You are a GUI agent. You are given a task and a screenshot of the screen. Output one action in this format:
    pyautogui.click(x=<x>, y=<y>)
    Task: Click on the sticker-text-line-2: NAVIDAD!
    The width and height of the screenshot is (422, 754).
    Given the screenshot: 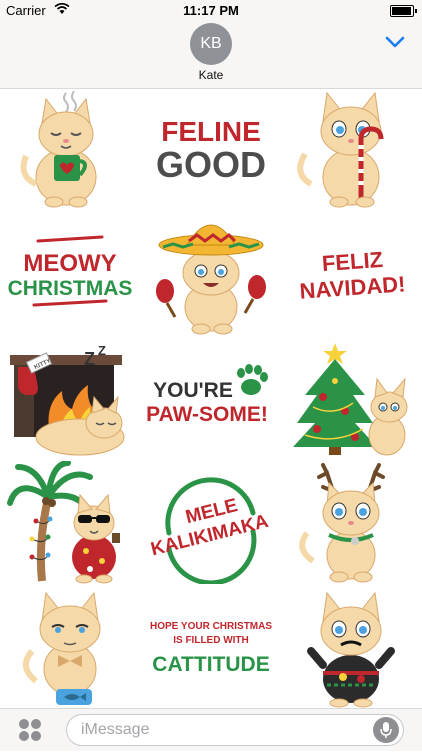 What is the action you would take?
    pyautogui.click(x=352, y=287)
    